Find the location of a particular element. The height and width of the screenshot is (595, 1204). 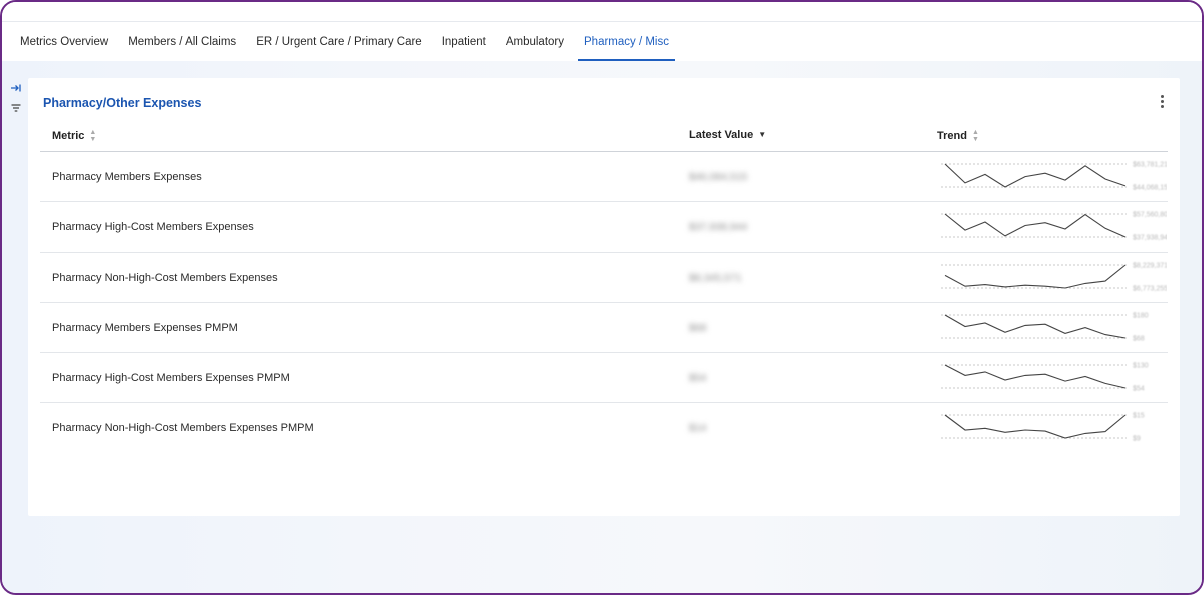

trend-max-label: $57,560,809 is located at coordinates (1150, 215).